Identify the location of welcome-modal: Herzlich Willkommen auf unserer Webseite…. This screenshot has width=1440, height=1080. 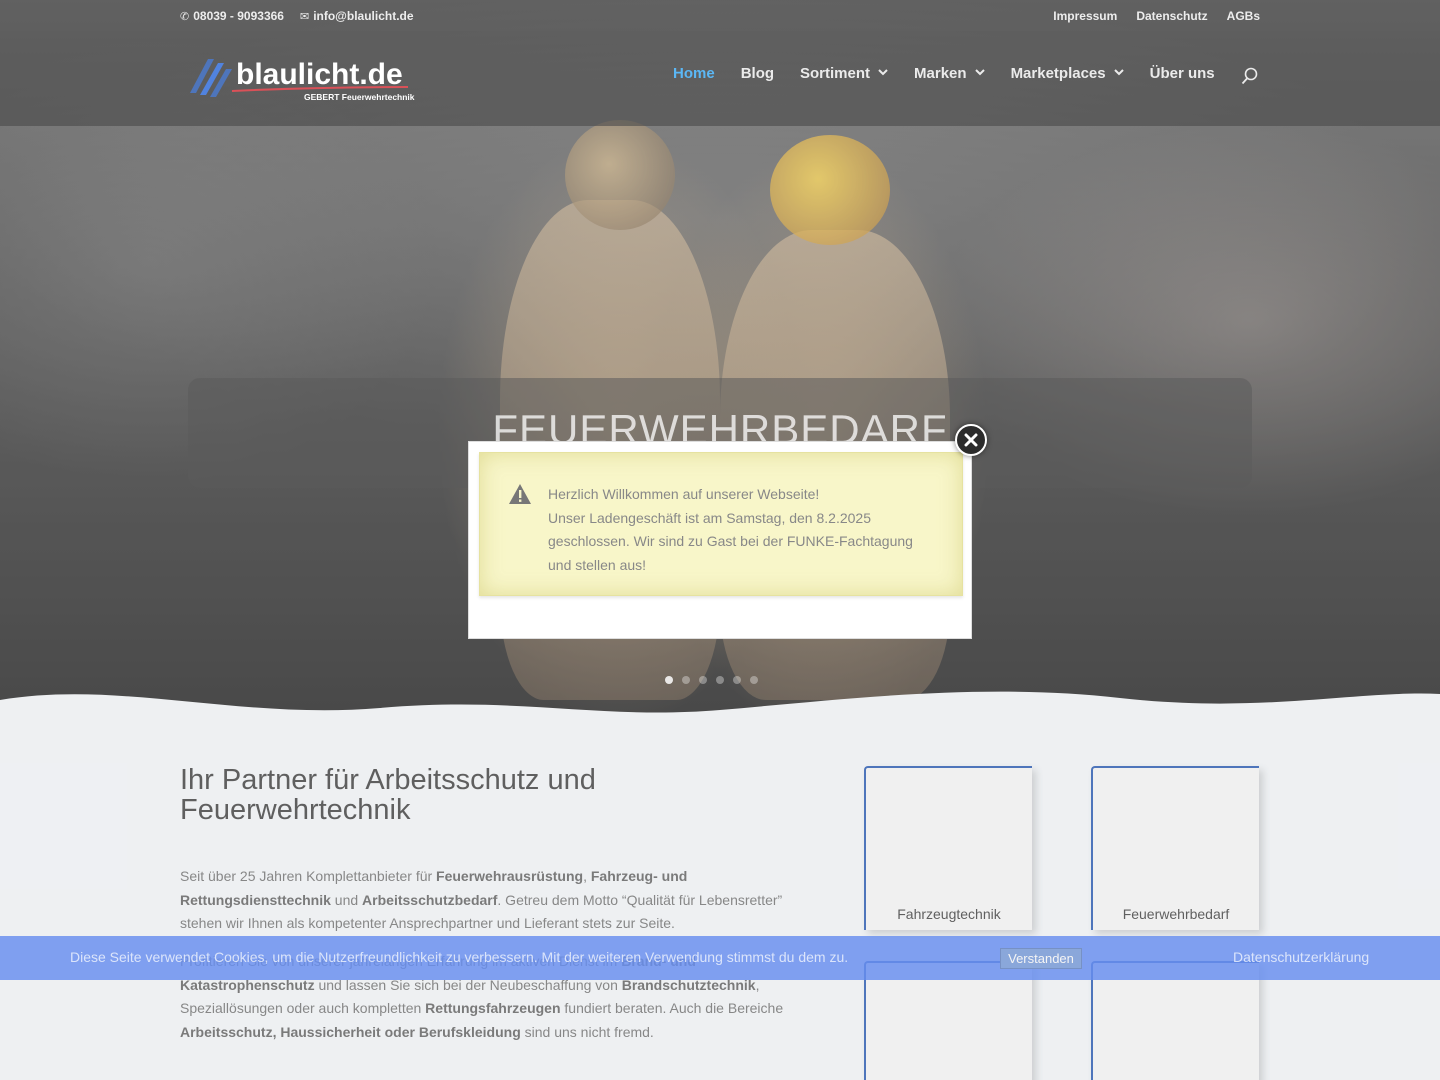
(720, 540).